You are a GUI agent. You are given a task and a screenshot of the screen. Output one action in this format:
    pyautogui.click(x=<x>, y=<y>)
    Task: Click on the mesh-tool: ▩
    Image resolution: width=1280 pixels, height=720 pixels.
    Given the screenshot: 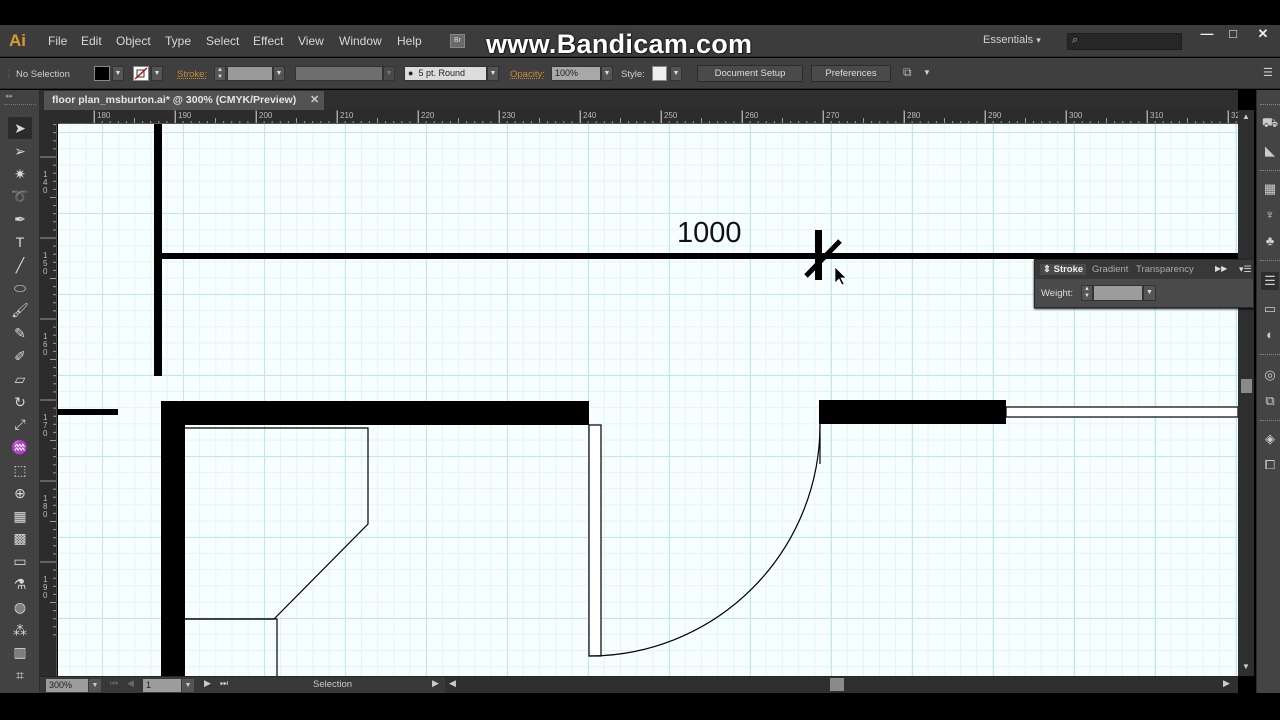 What is the action you would take?
    pyautogui.click(x=20, y=538)
    